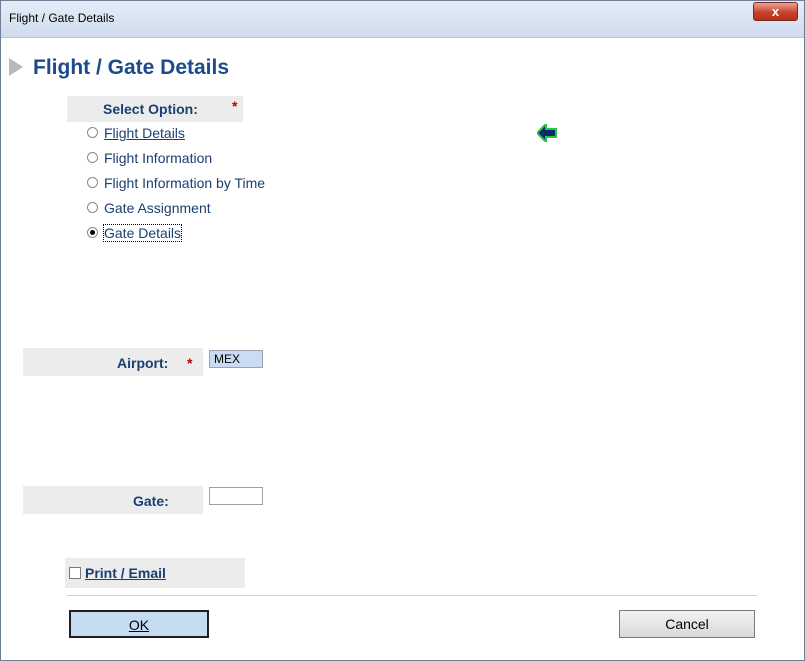 The width and height of the screenshot is (805, 661). I want to click on print-email-row: Print / Email, so click(155, 573).